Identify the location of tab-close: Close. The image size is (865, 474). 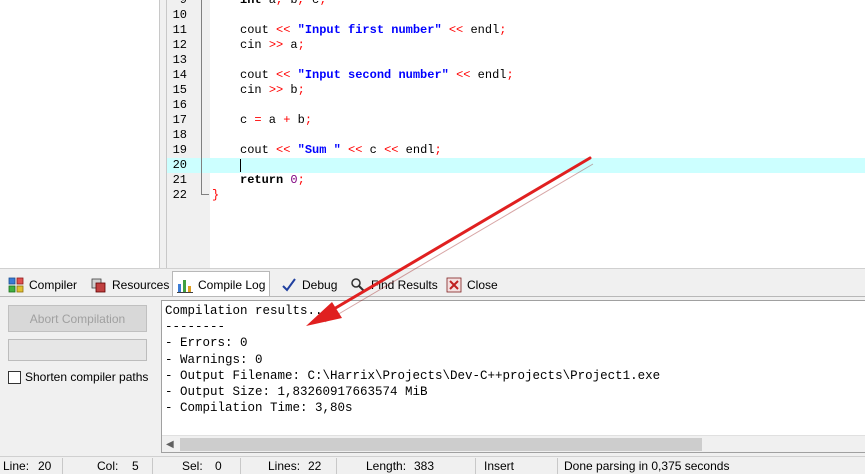
(472, 285).